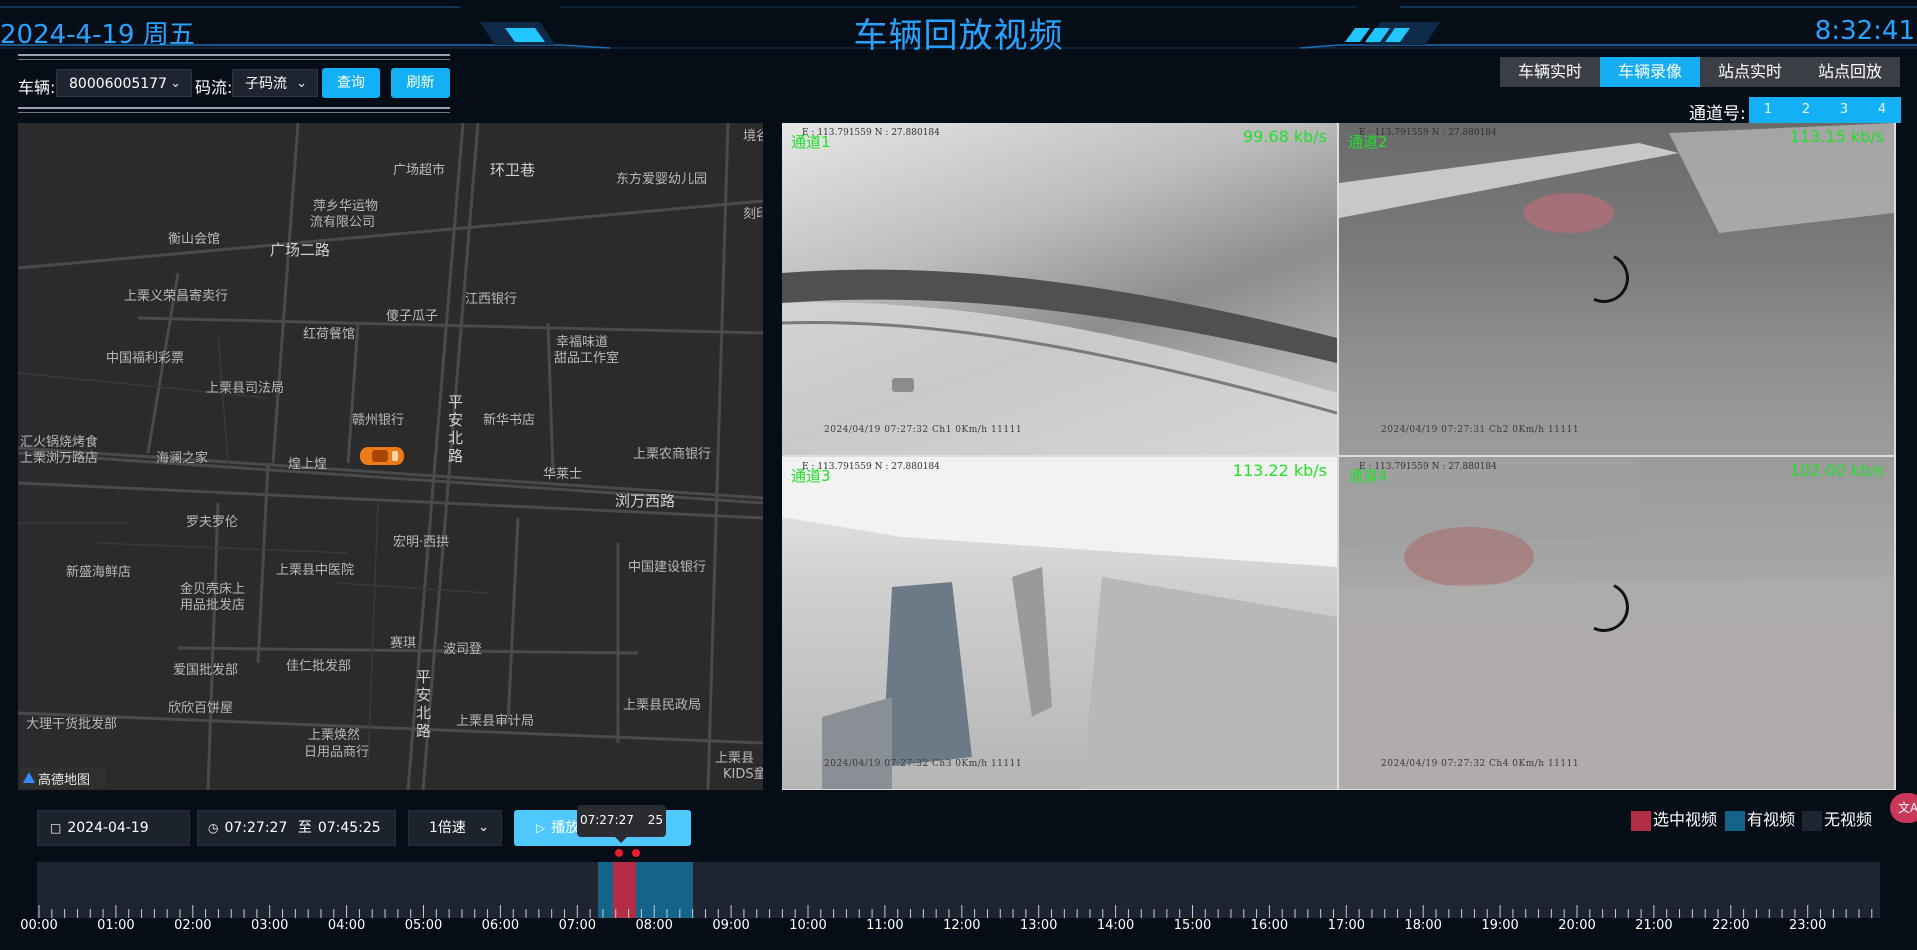 This screenshot has height=950, width=1917. I want to click on map-label: 上栗县审计局, so click(495, 721).